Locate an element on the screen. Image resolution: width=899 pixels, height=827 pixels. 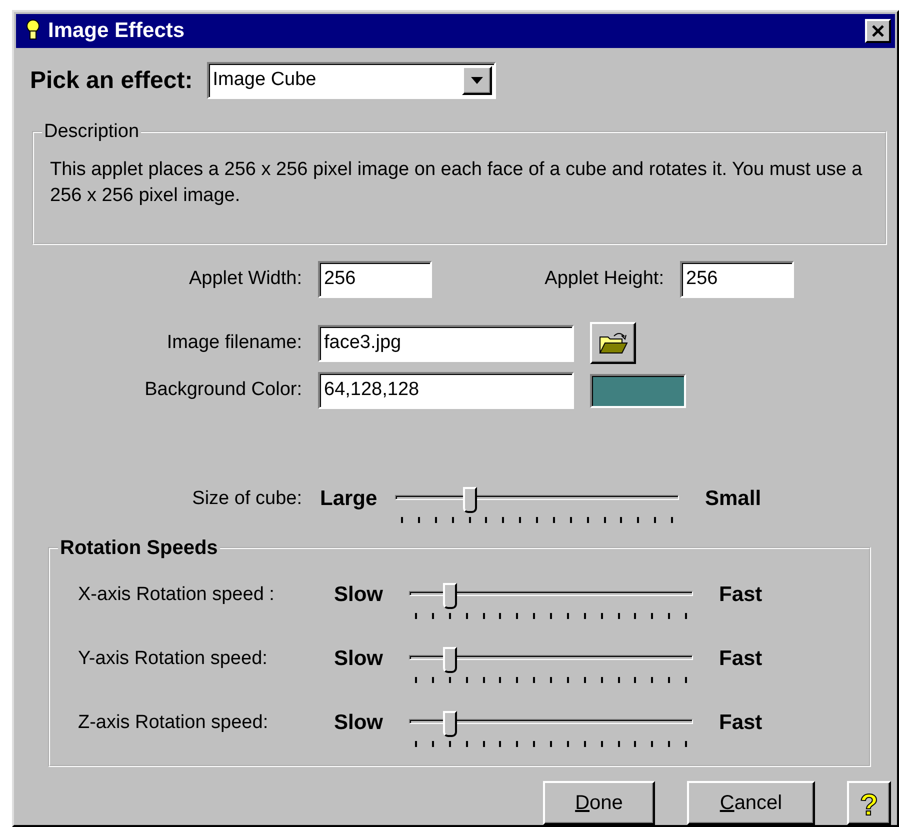
field-label: Image filename: is located at coordinates (234, 342).